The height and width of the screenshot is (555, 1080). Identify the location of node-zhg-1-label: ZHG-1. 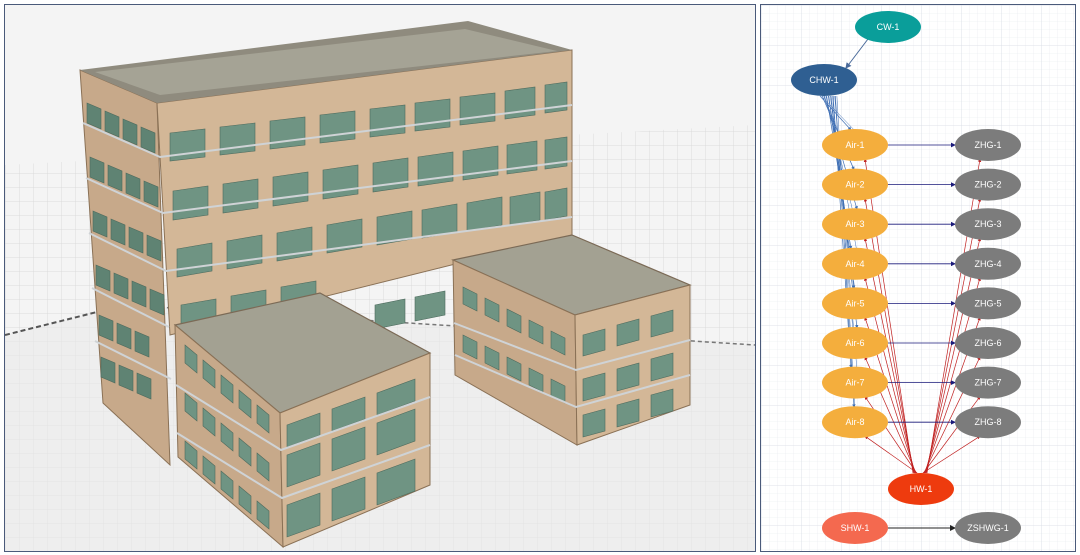
(988, 145).